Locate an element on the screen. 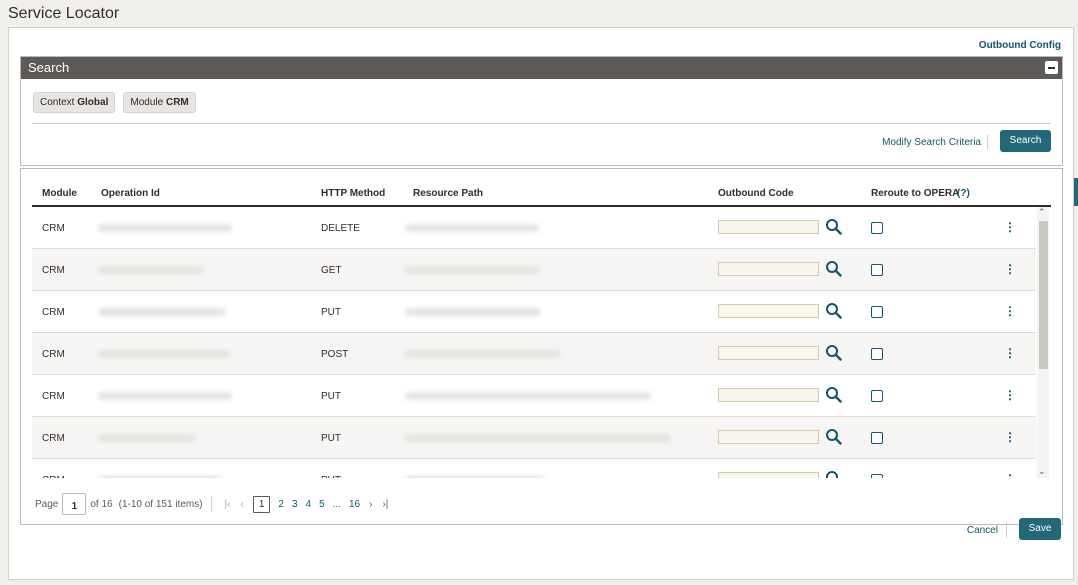  http-method-cell: POST is located at coordinates (335, 354).